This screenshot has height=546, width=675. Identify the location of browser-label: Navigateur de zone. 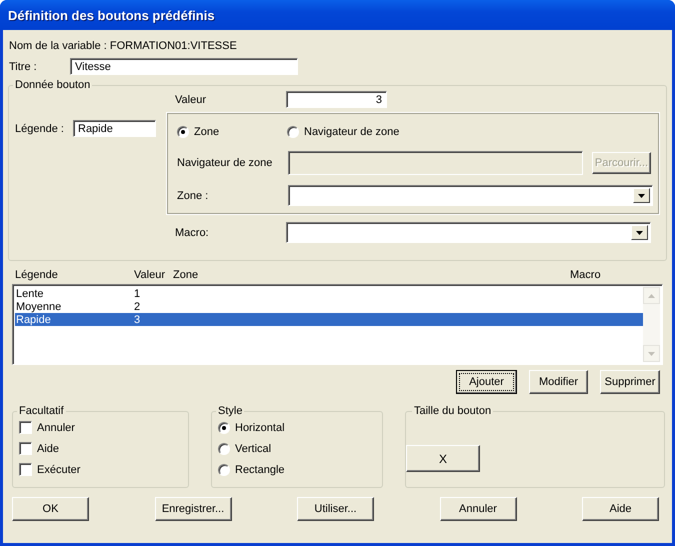
(225, 163).